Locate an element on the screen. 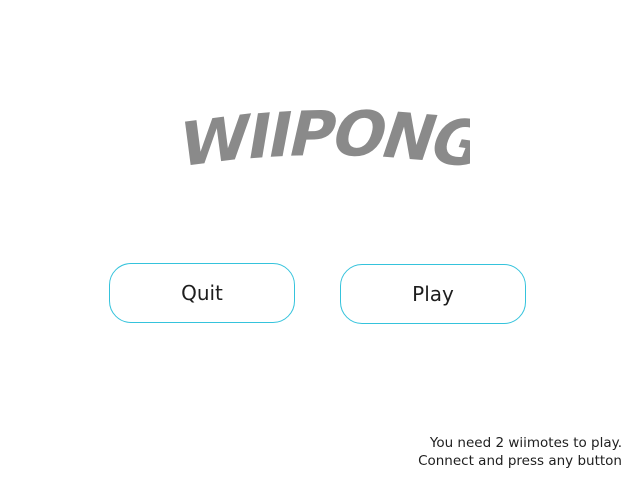 The height and width of the screenshot is (480, 640). play-button-label: Play is located at coordinates (433, 294).